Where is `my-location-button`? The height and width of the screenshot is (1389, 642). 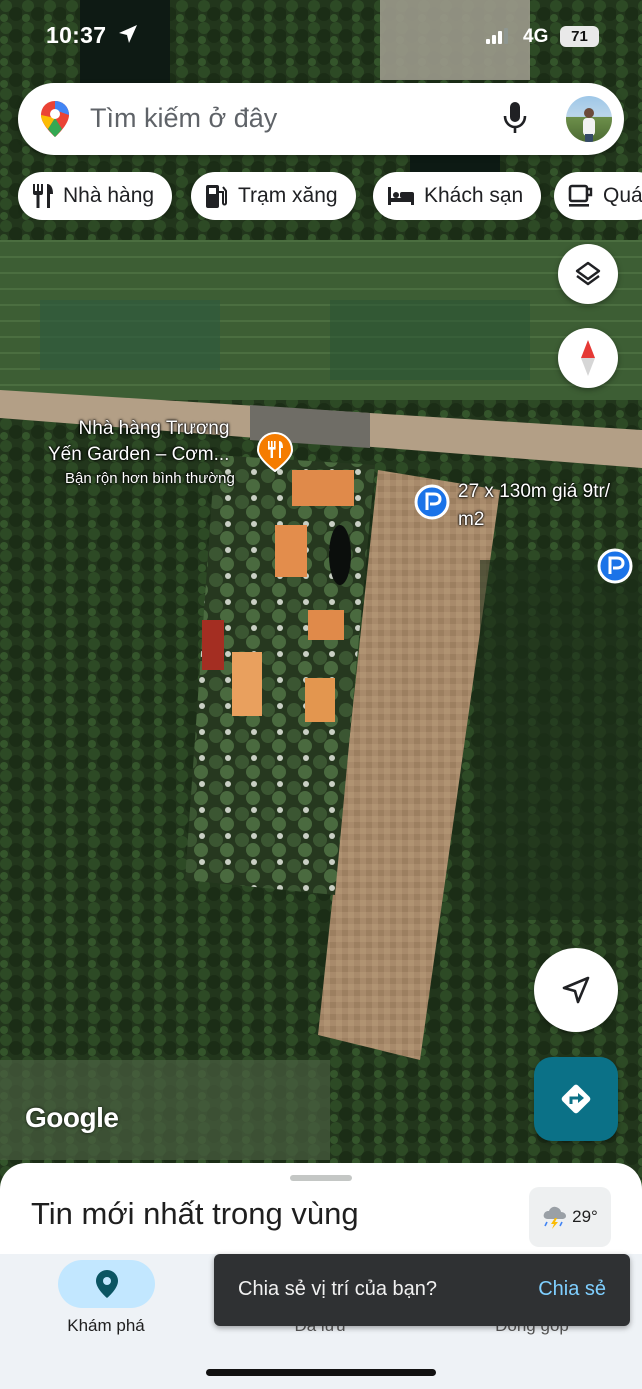
my-location-button is located at coordinates (576, 990).